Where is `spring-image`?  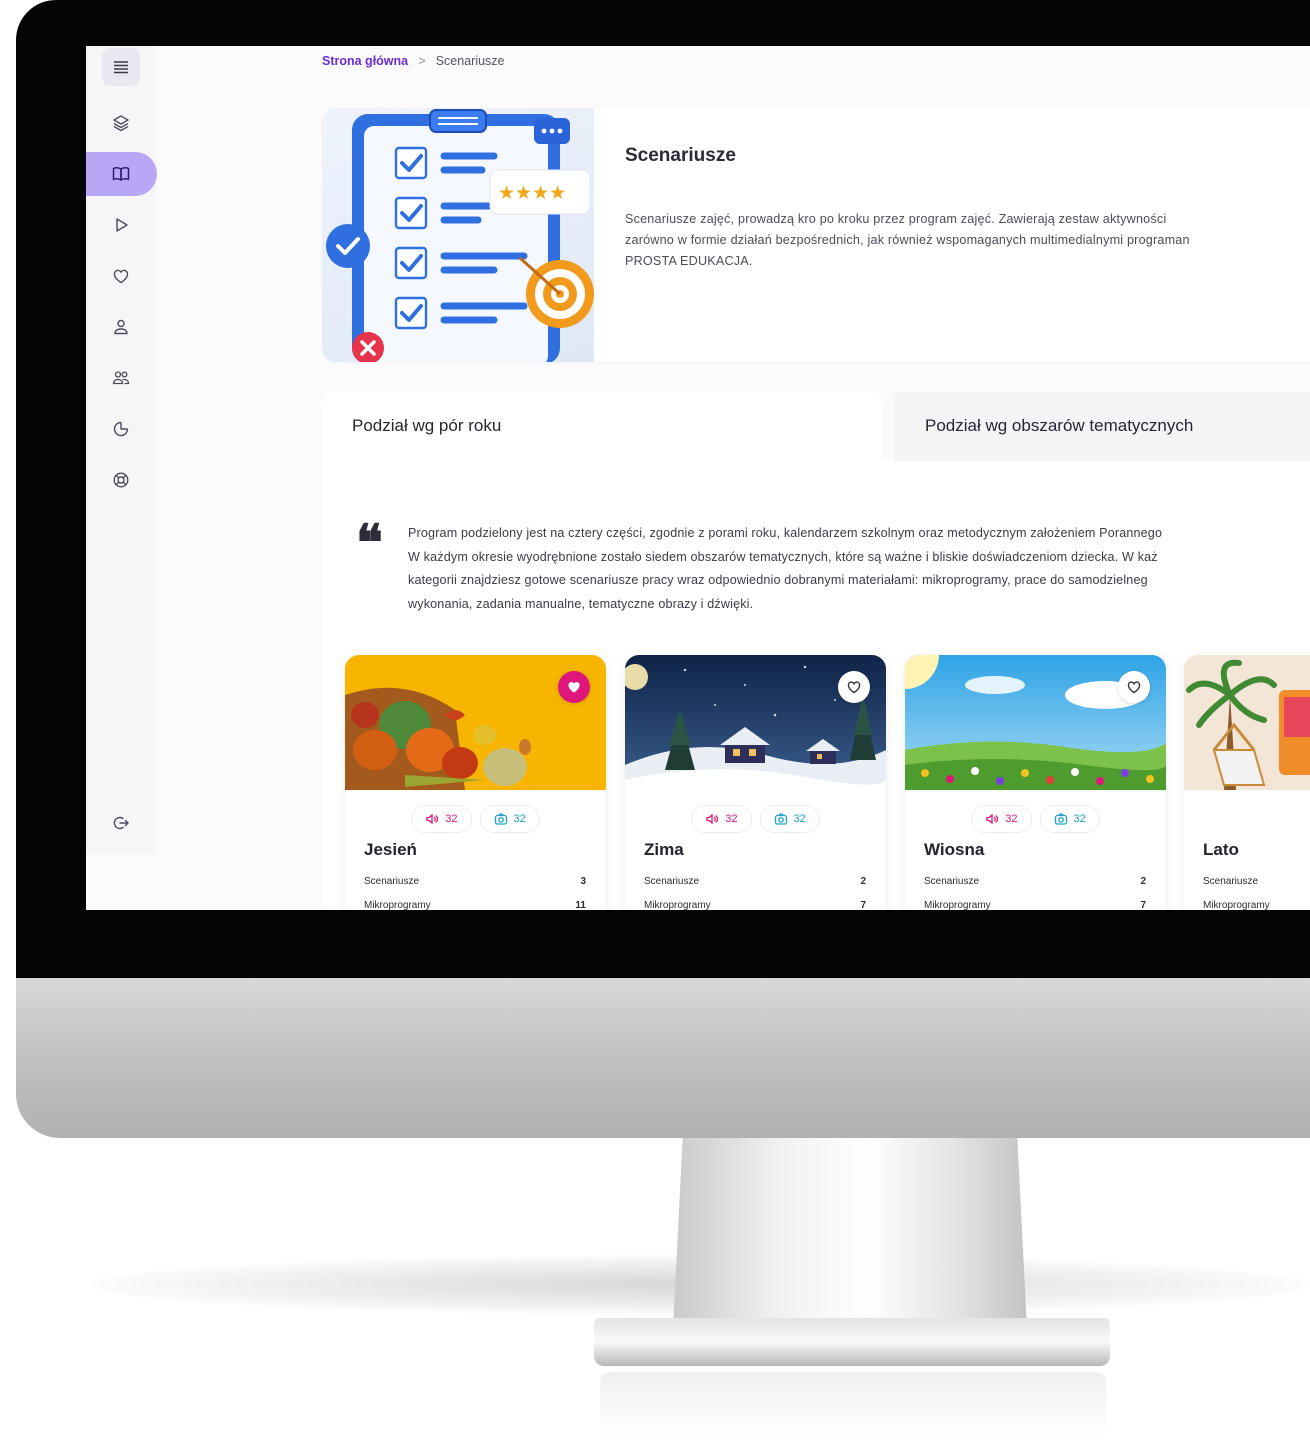 spring-image is located at coordinates (1035, 722).